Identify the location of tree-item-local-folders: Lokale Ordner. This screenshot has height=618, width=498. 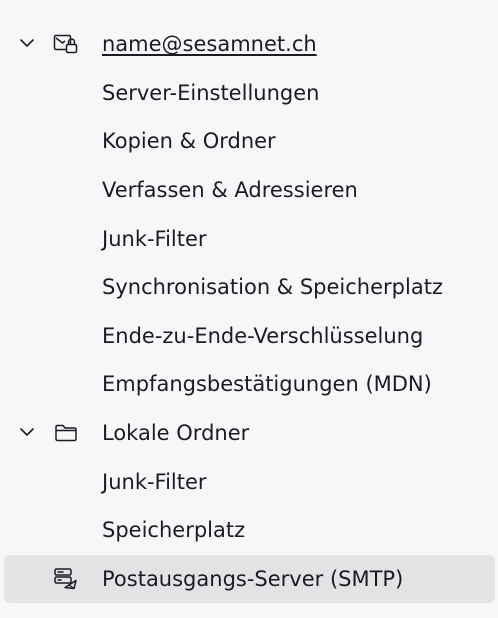
(249, 433).